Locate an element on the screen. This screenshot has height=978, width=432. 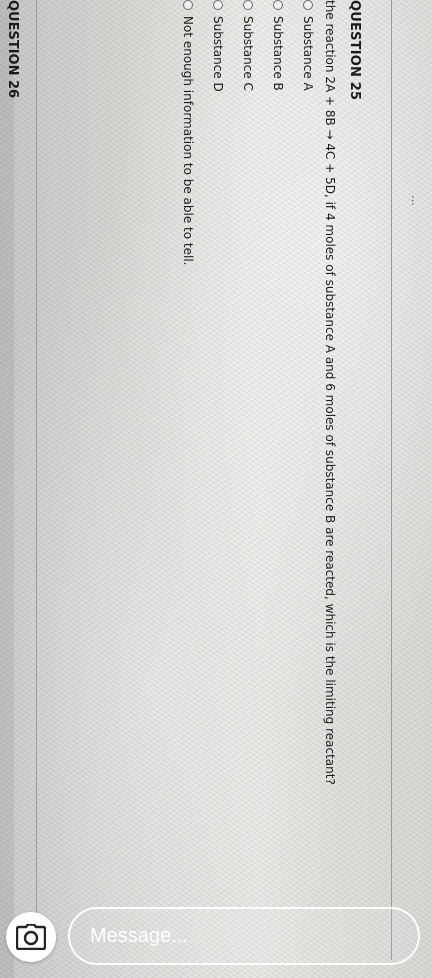
question-25-title: QUESTION 25 is located at coordinates (354, 50).